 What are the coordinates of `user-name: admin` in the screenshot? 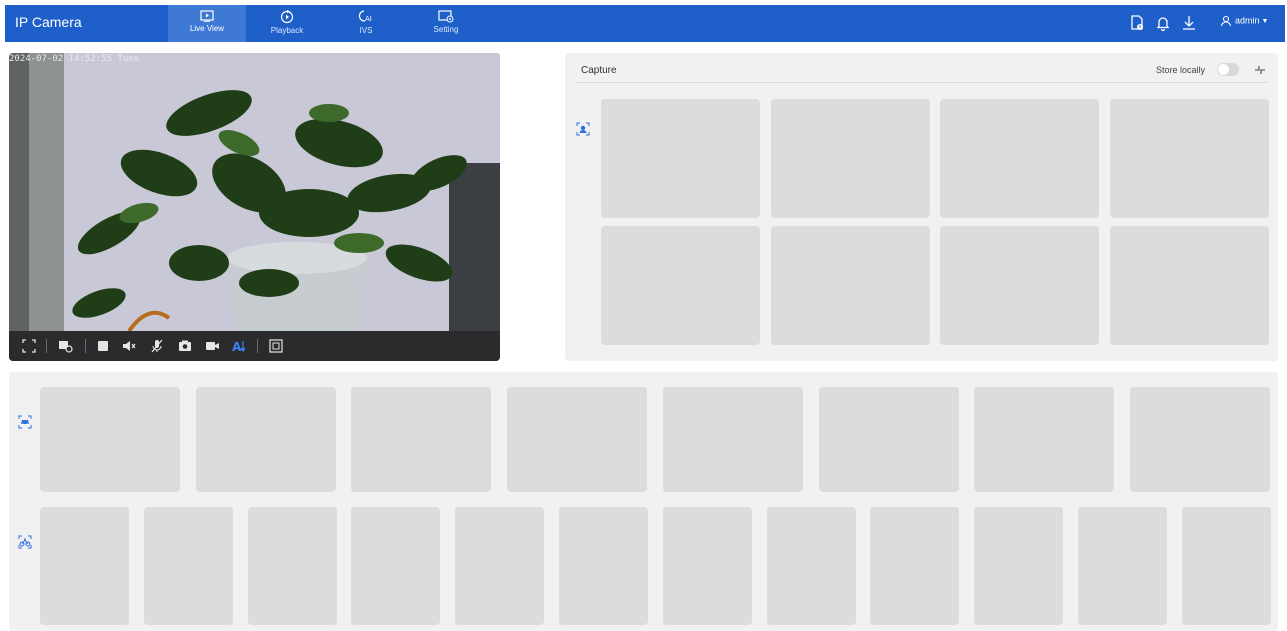 It's located at (1247, 20).